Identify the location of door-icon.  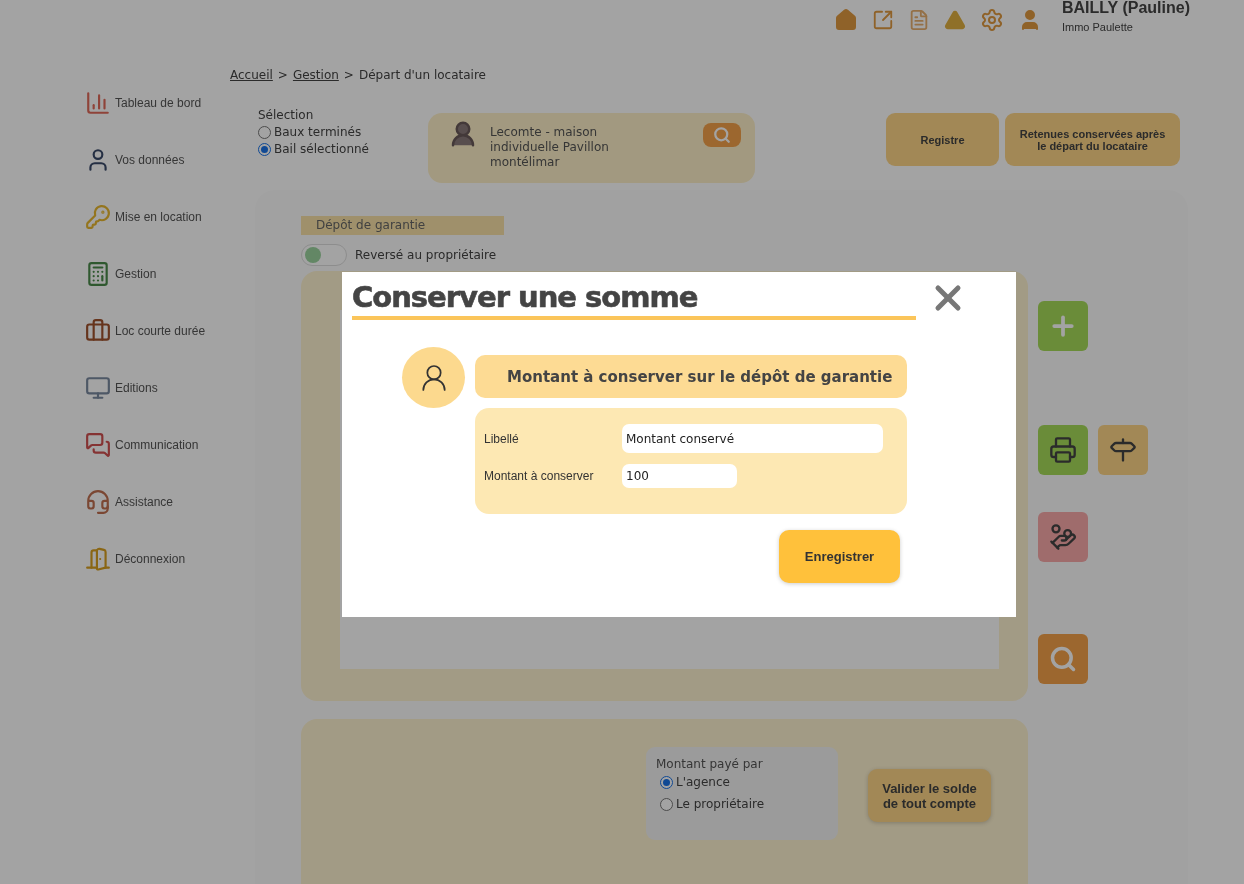
(98, 558).